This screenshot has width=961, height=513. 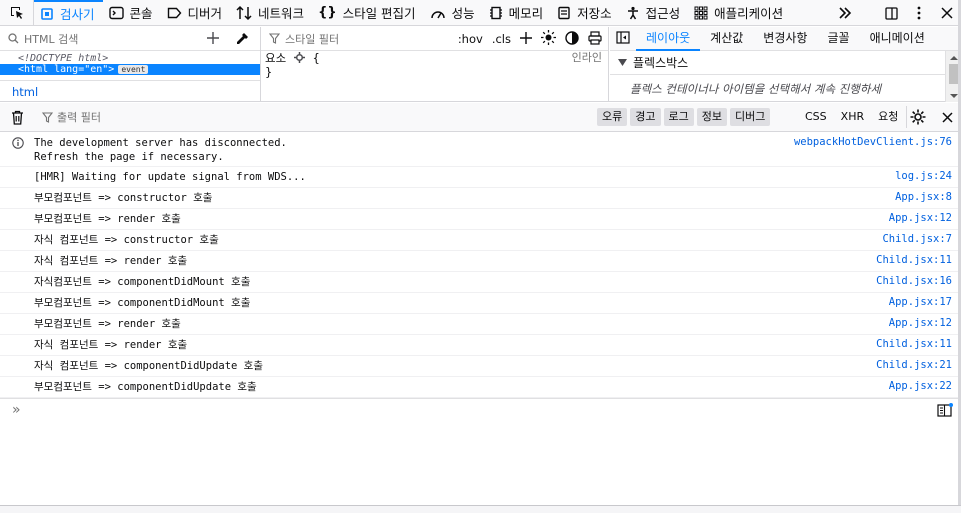 I want to click on tab-storage: 저장소, so click(x=585, y=13).